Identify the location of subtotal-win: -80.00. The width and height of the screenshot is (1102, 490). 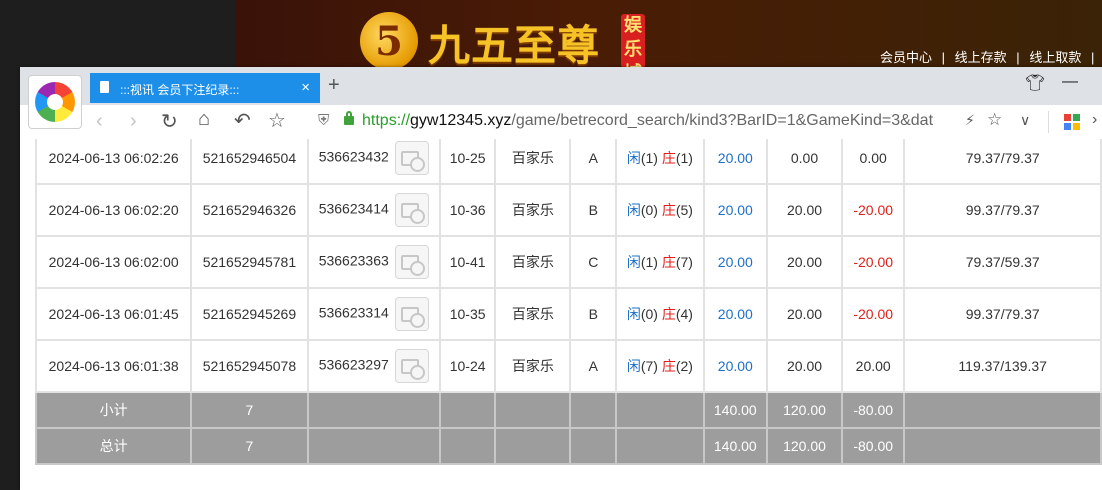
(873, 410).